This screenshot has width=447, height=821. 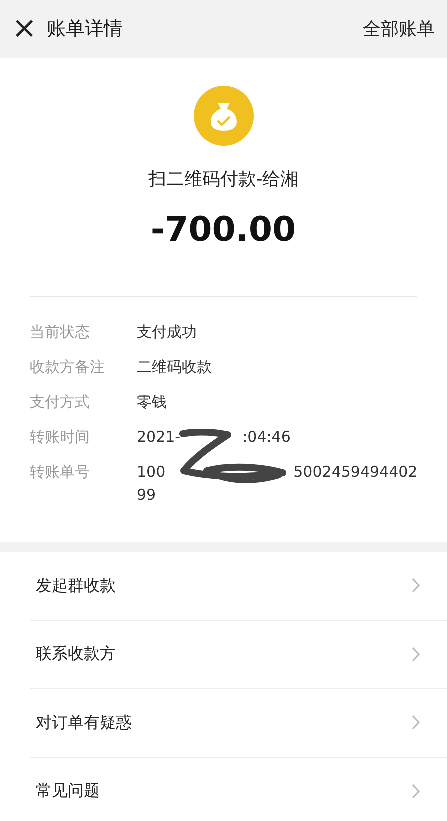 What do you see at coordinates (238, 789) in the screenshot?
I see `menu-item: 常见问题` at bounding box center [238, 789].